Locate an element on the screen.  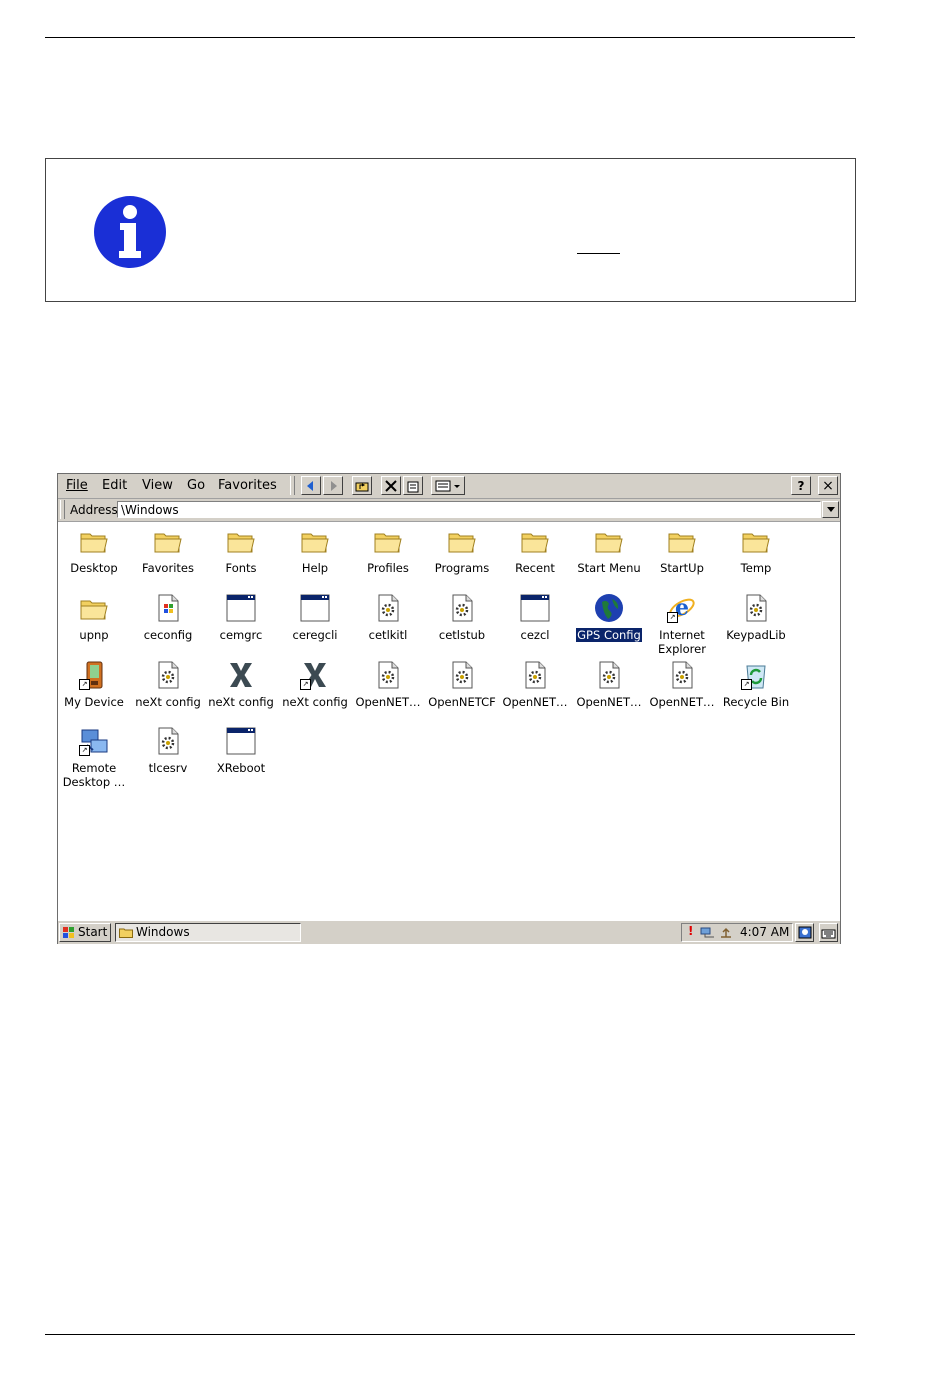
show-desktop-button is located at coordinates (804, 932).